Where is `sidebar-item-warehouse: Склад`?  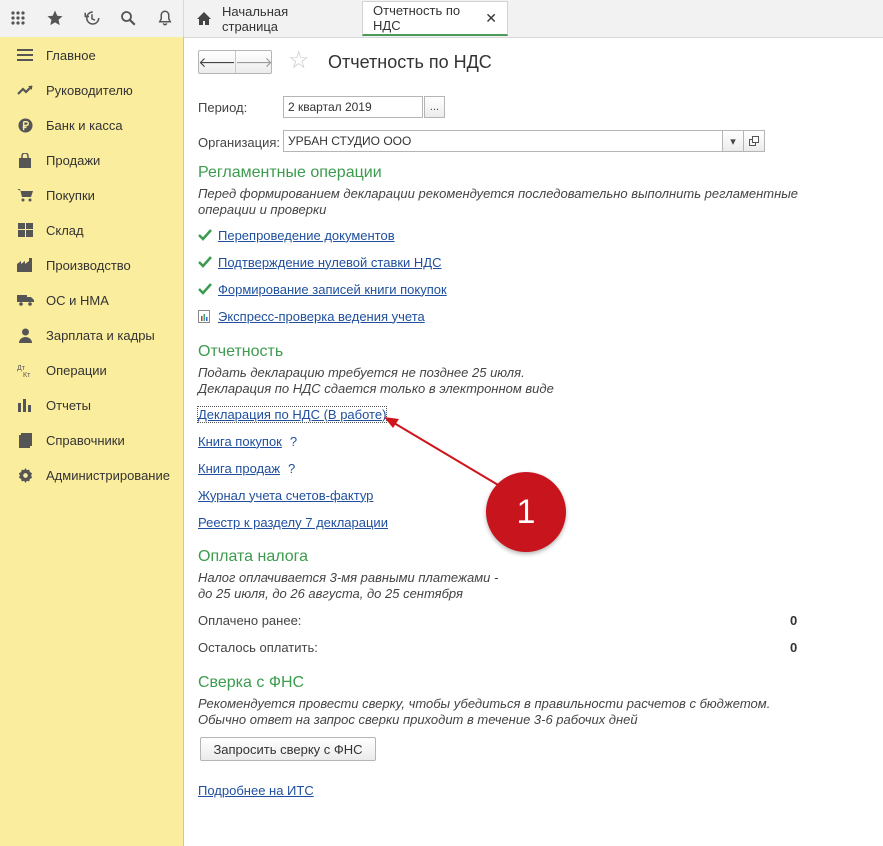 sidebar-item-warehouse: Склад is located at coordinates (91, 230).